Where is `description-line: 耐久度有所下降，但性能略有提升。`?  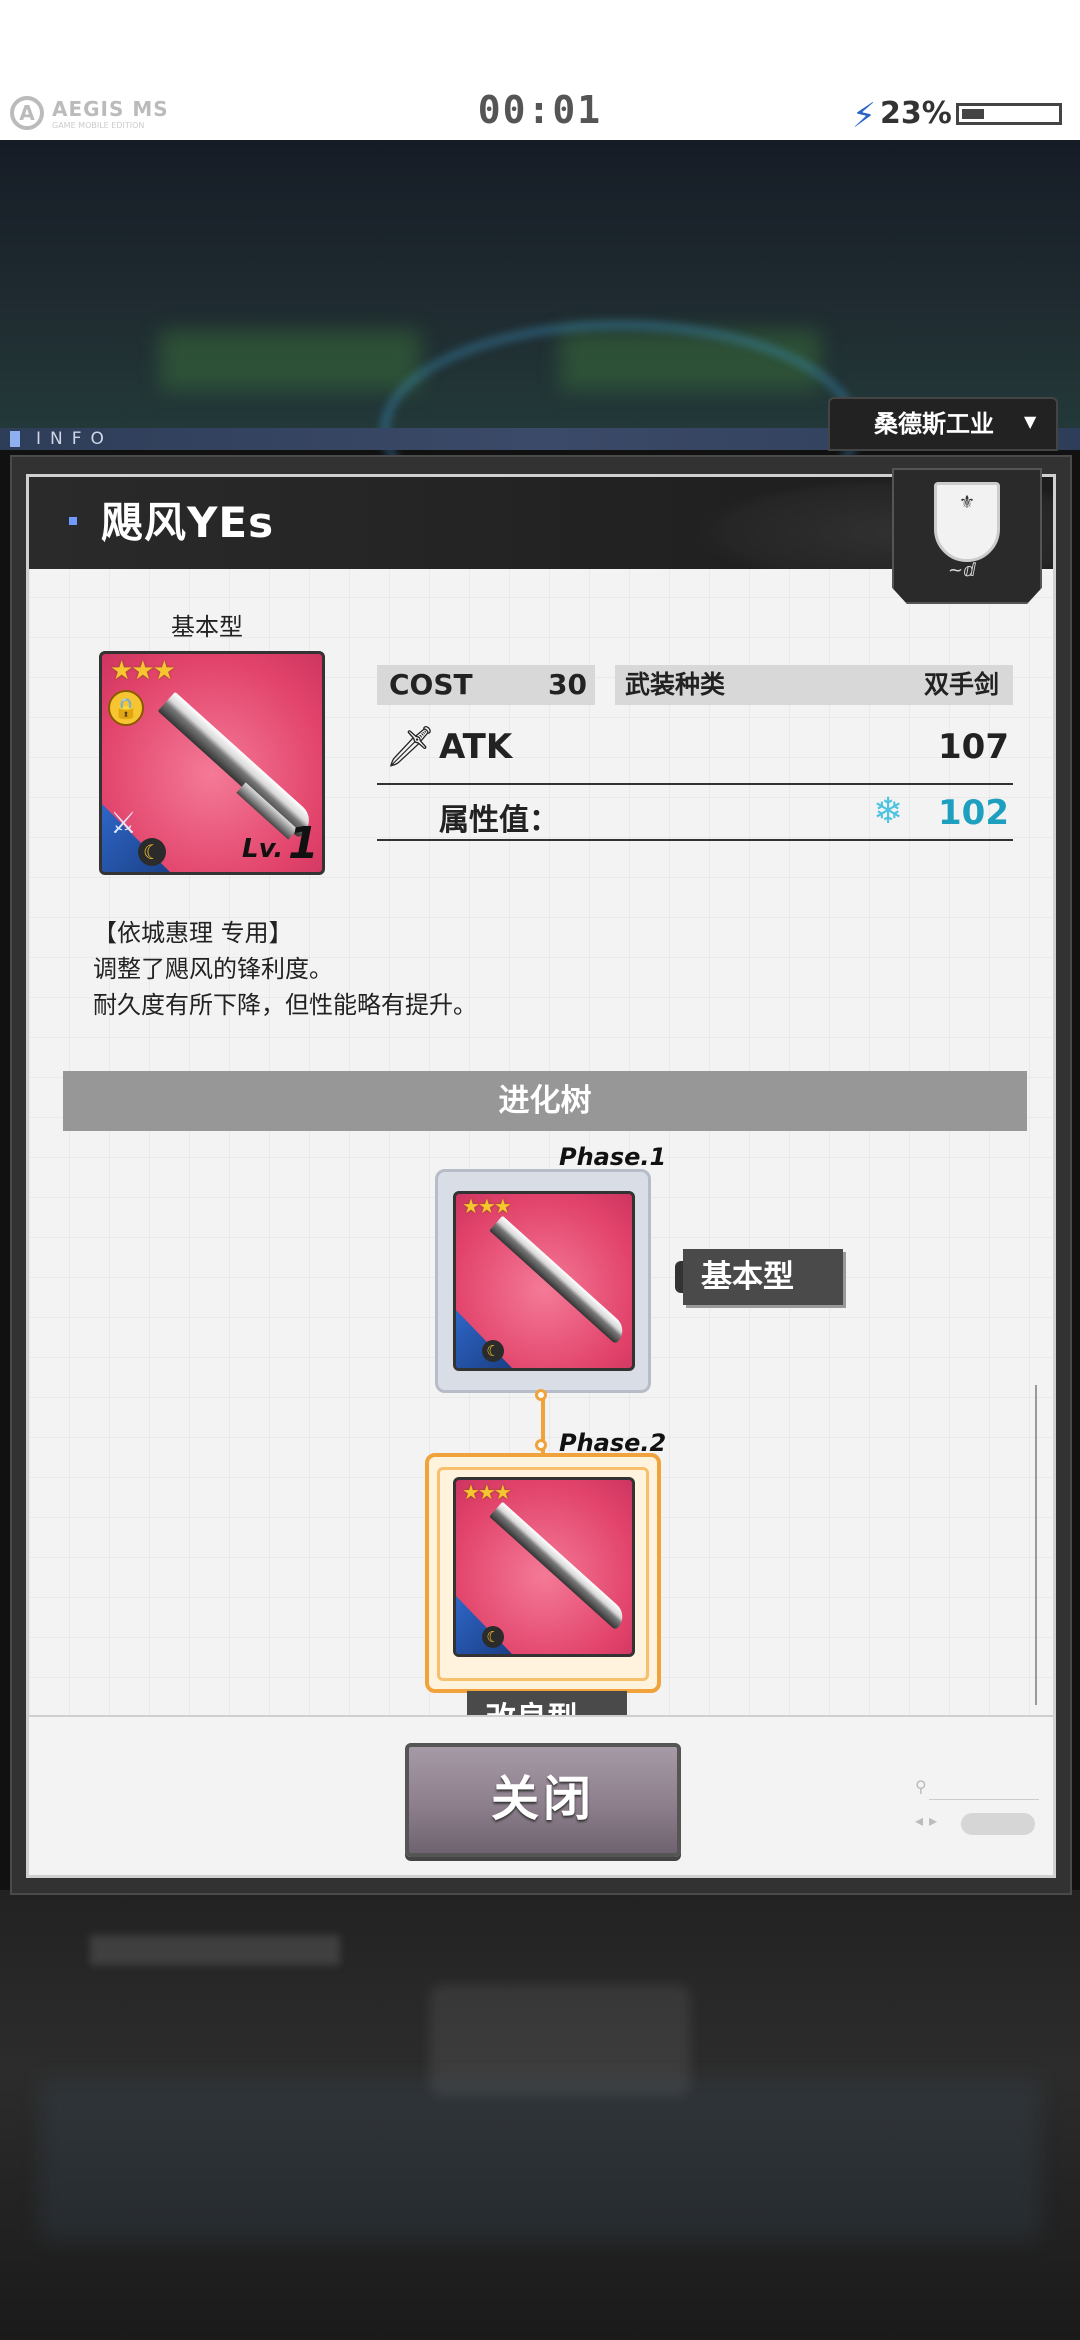
description-line: 耐久度有所下降，但性能略有提升。 is located at coordinates (285, 1005).